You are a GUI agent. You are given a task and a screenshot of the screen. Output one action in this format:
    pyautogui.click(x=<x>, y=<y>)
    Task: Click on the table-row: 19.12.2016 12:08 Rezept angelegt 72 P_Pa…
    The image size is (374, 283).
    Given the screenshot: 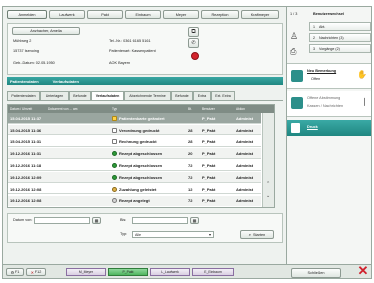 What is the action you would take?
    pyautogui.click(x=134, y=201)
    